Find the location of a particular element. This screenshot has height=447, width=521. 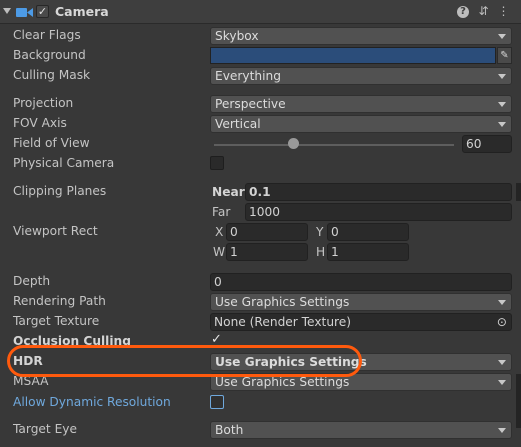

msaa-row: MSAA Use Graphics Settings is located at coordinates (260, 382).